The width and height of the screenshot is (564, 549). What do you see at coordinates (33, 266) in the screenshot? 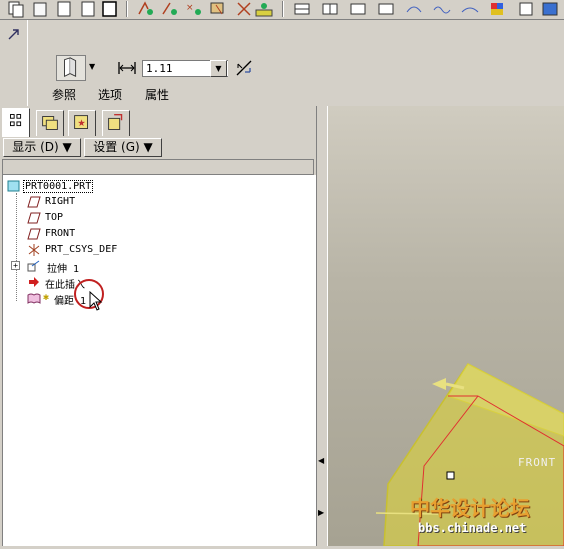
I see `extrude-icon` at bounding box center [33, 266].